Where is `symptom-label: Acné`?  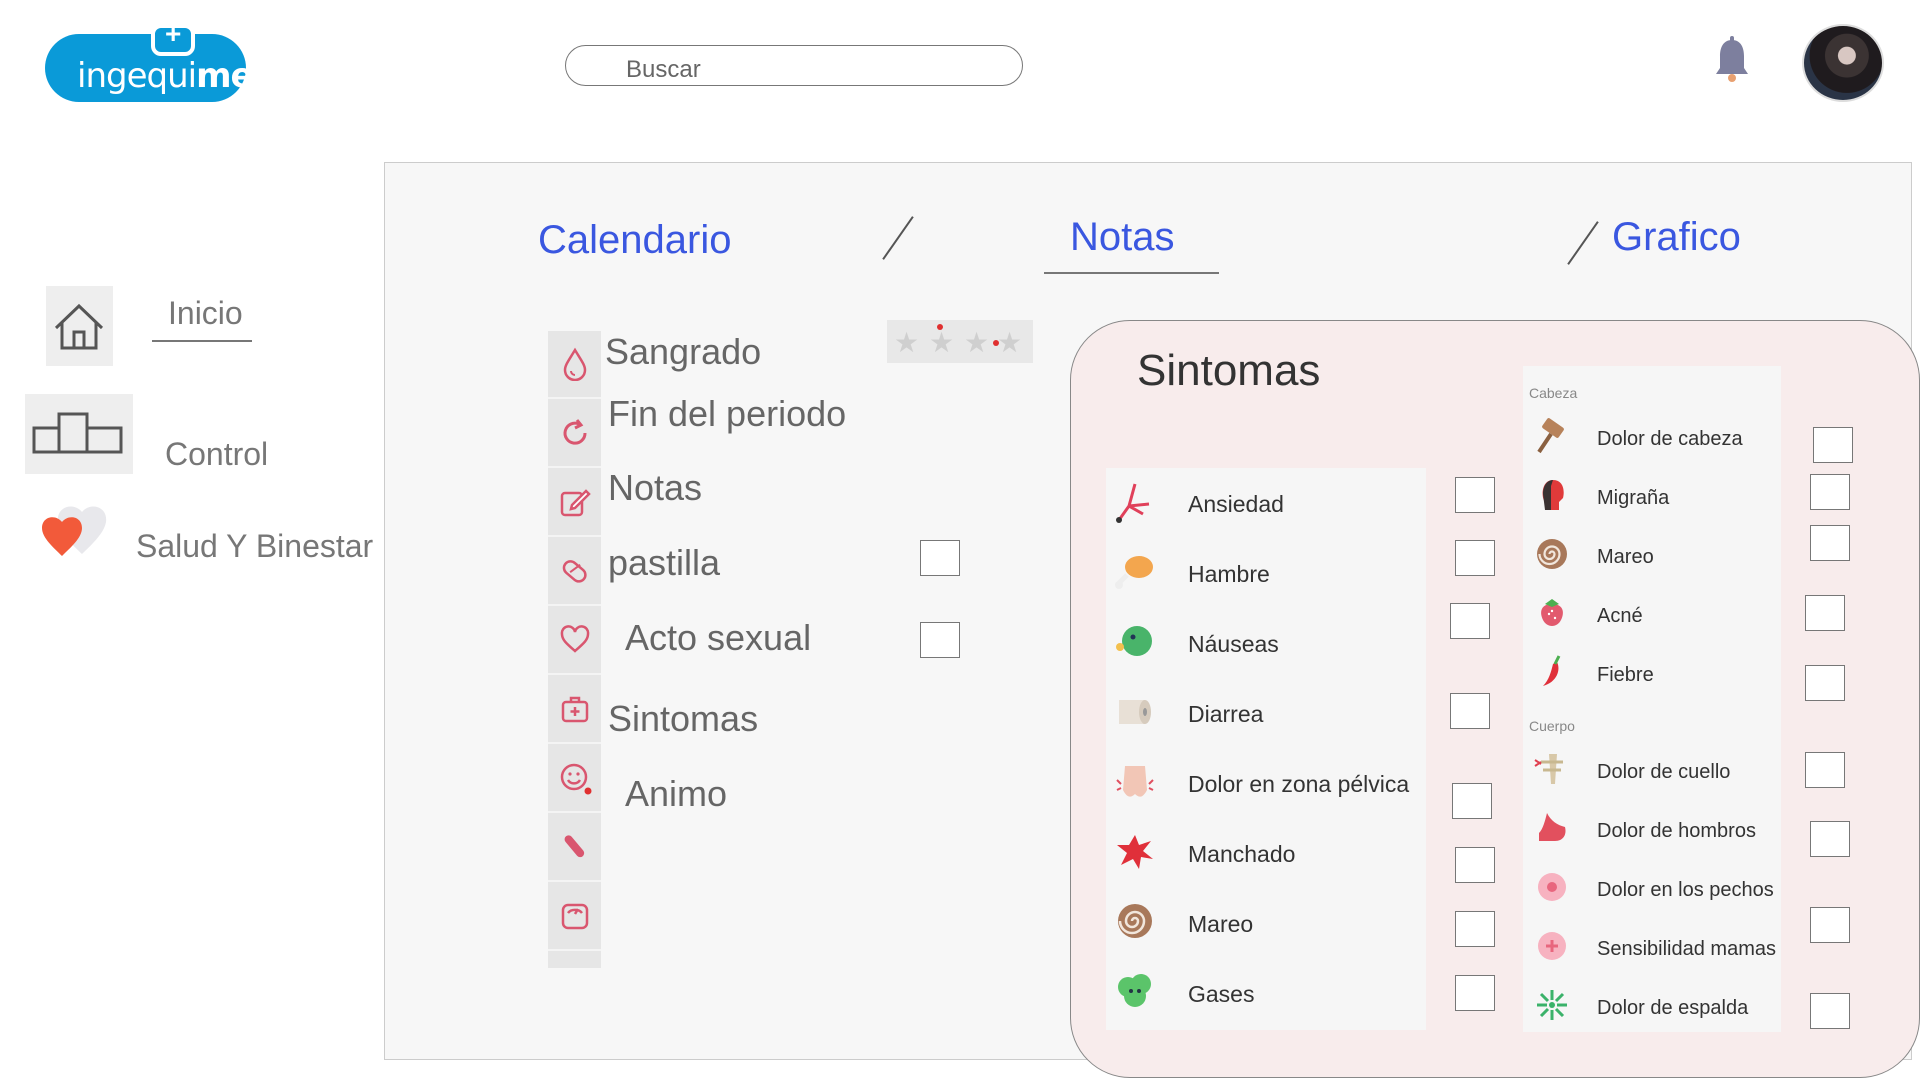 symptom-label: Acné is located at coordinates (1620, 616).